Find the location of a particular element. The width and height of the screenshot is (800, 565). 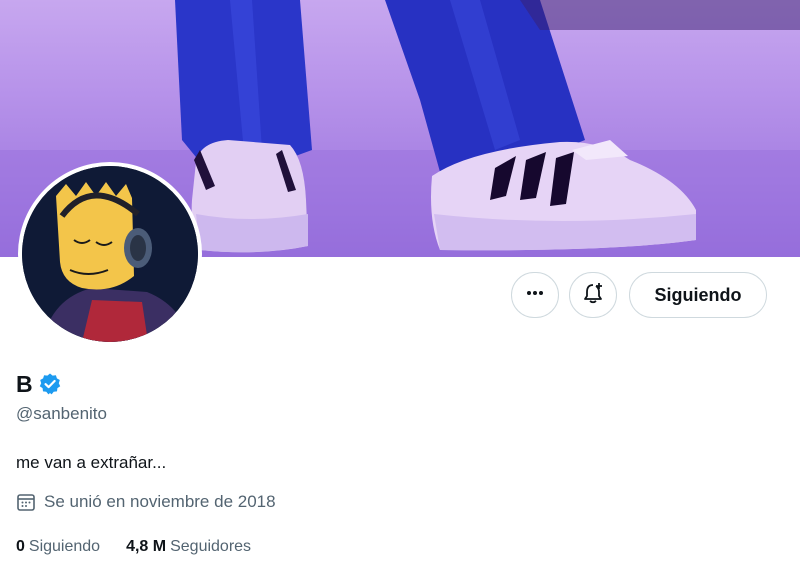

followers-count: 4,8 M is located at coordinates (146, 546).